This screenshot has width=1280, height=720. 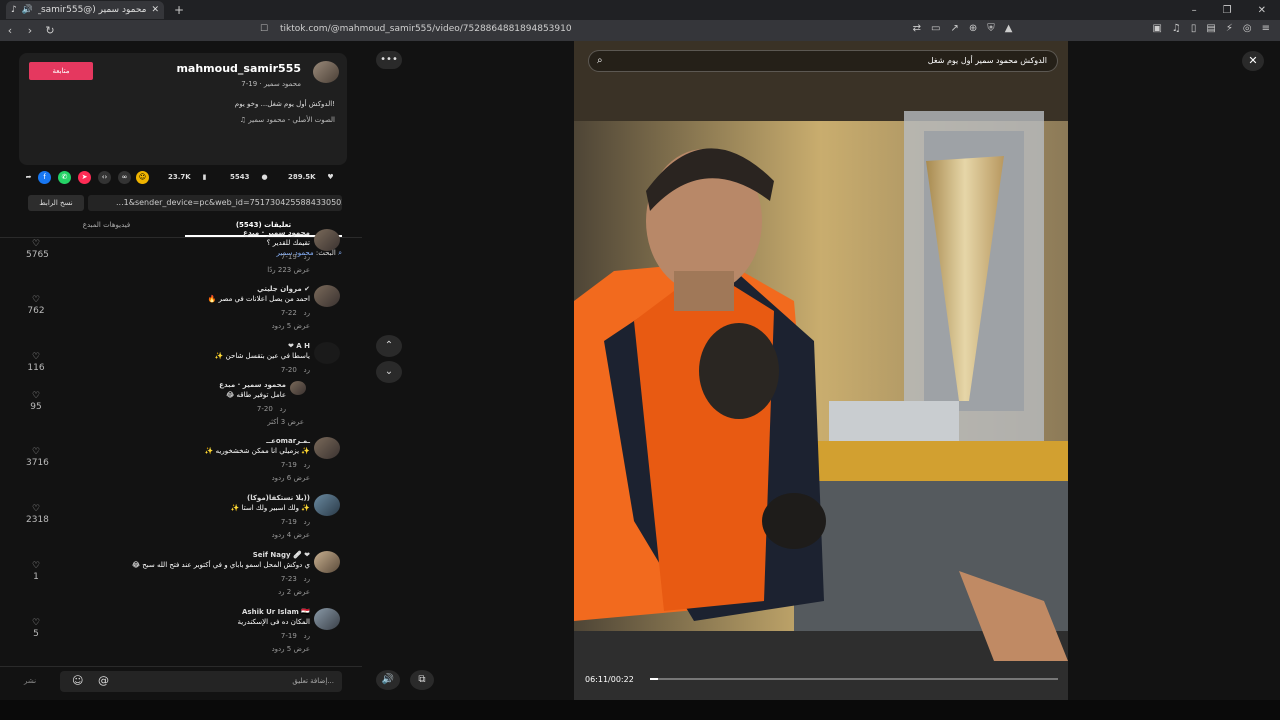 What do you see at coordinates (1194, 10) in the screenshot?
I see `minimize-button: –` at bounding box center [1194, 10].